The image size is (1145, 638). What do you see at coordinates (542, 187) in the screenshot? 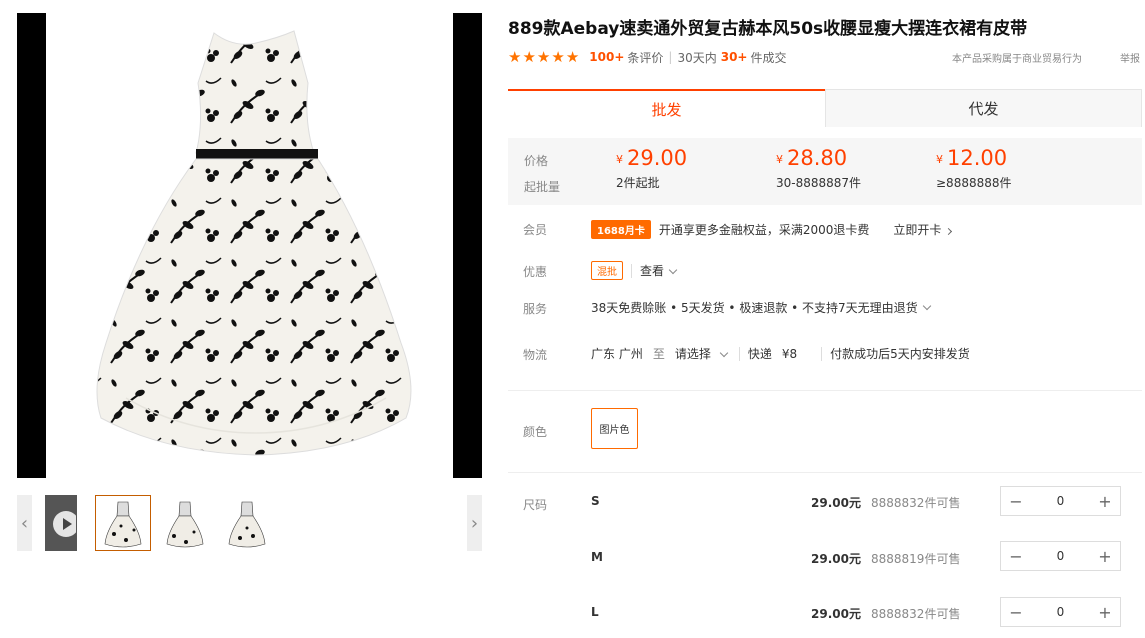
I see `moq-label: 起批量` at bounding box center [542, 187].